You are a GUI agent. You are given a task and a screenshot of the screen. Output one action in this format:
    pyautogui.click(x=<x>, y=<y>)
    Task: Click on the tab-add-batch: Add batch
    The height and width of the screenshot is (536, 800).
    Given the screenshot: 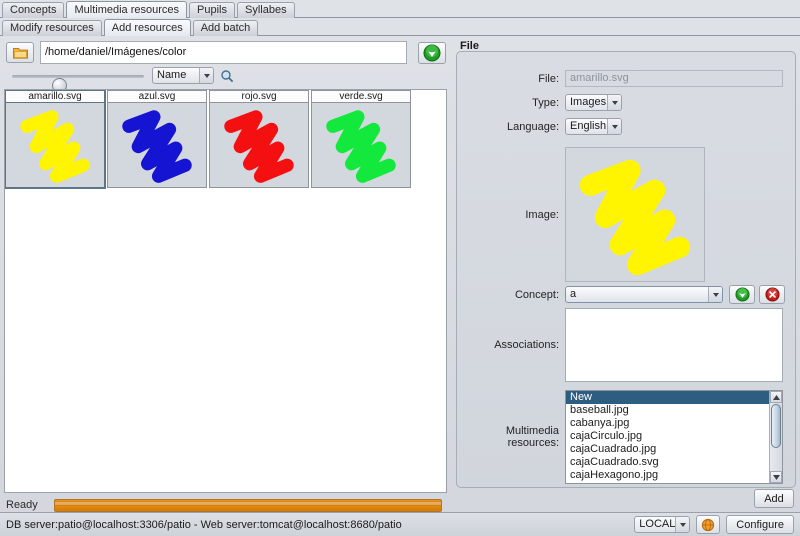 What is the action you would take?
    pyautogui.click(x=225, y=28)
    